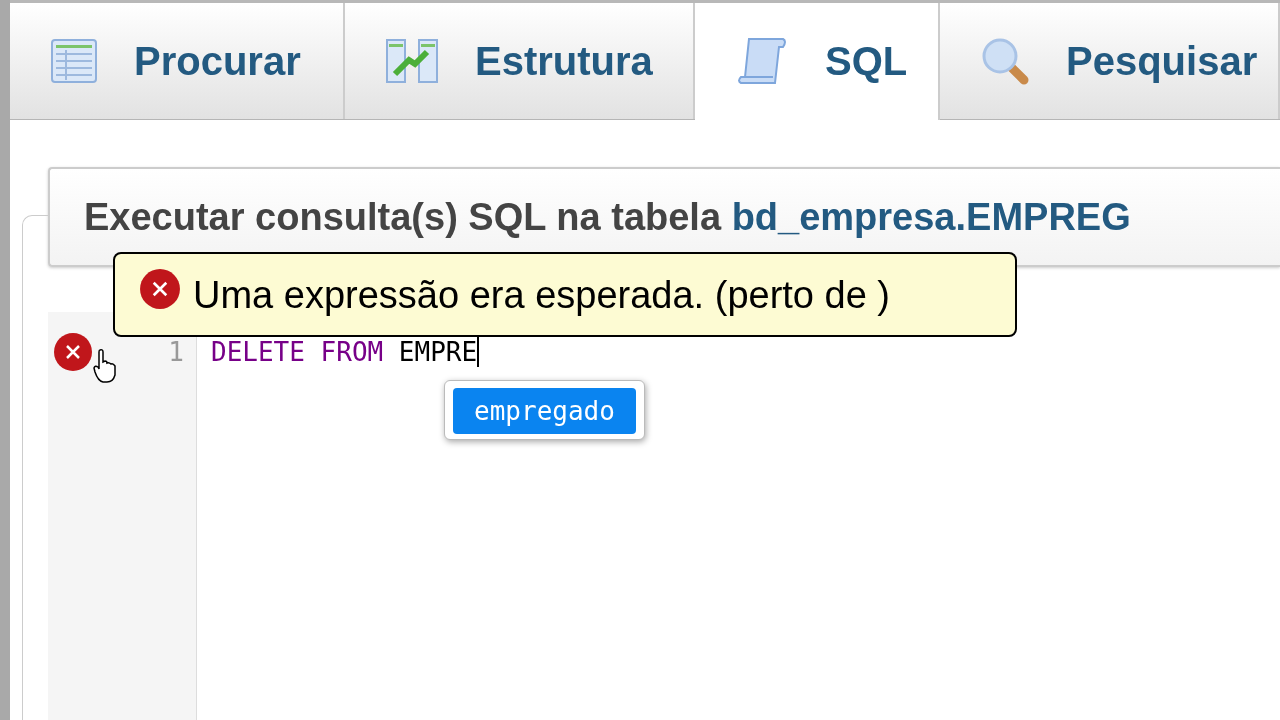 The image size is (1280, 720). I want to click on tab: Estrutura, so click(520, 61).